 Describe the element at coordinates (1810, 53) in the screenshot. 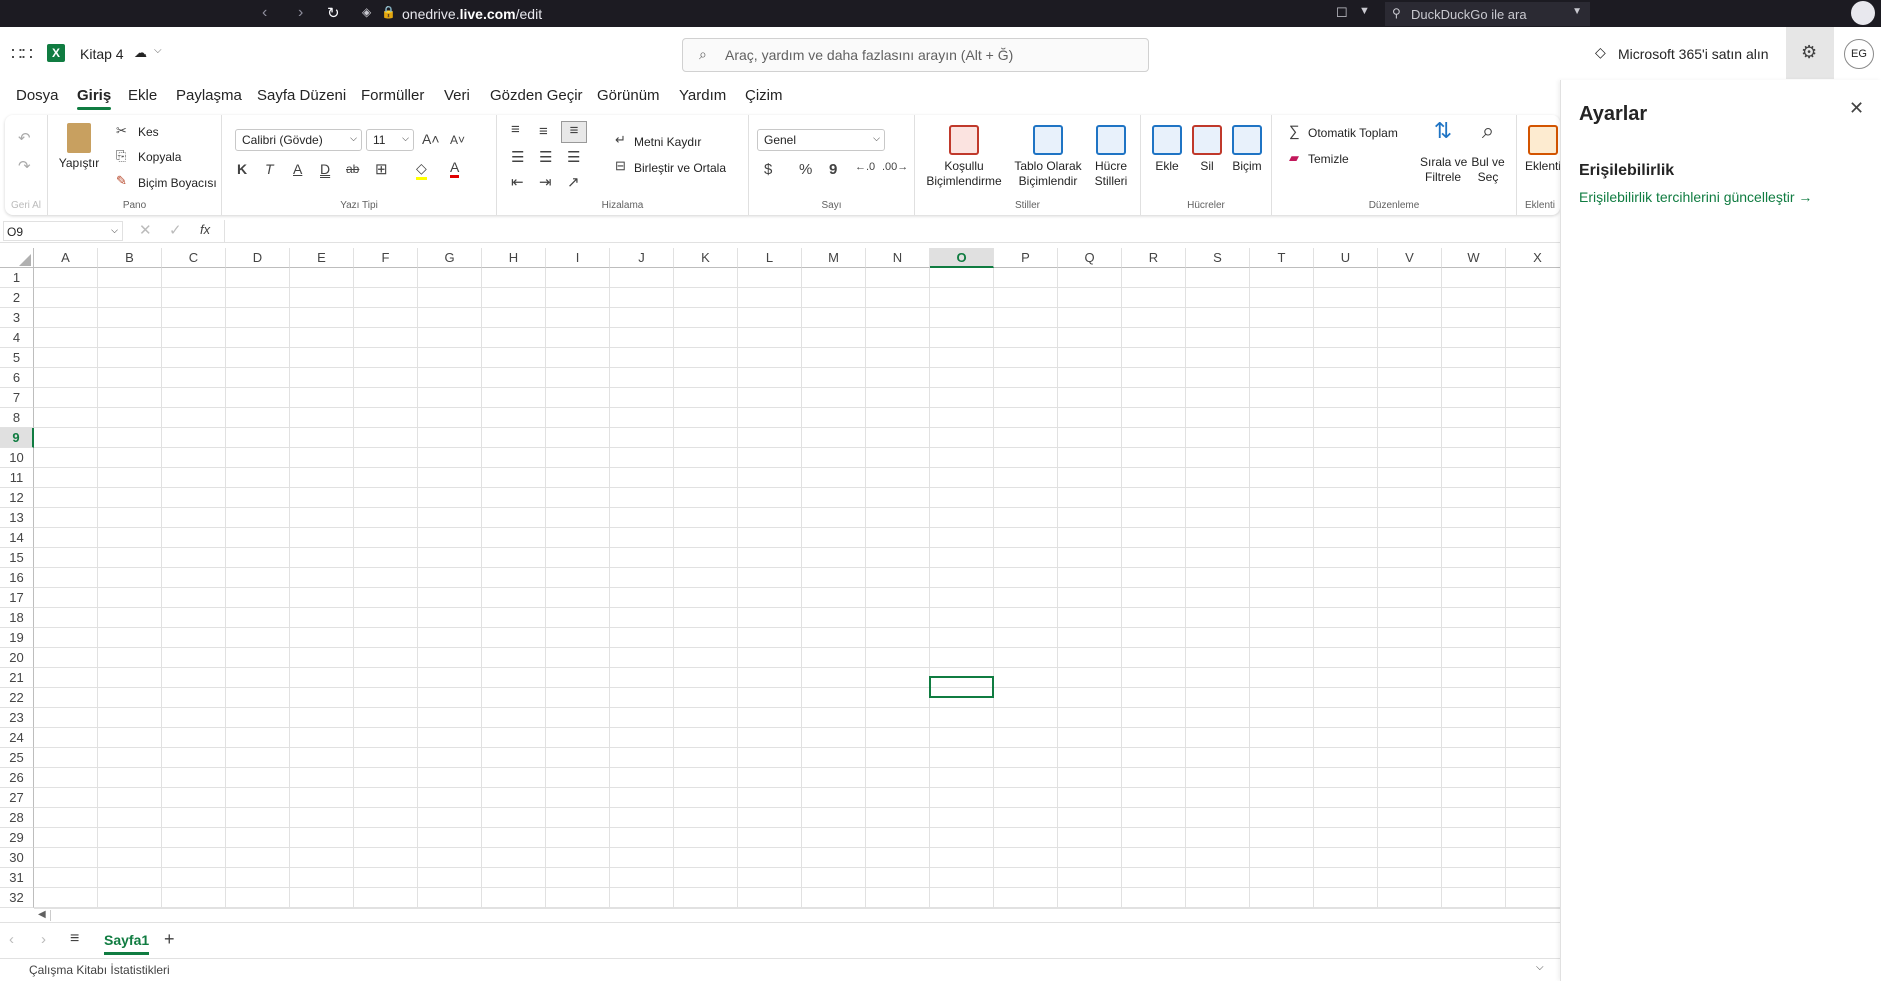

I see `settings-button: ⚙` at that location.